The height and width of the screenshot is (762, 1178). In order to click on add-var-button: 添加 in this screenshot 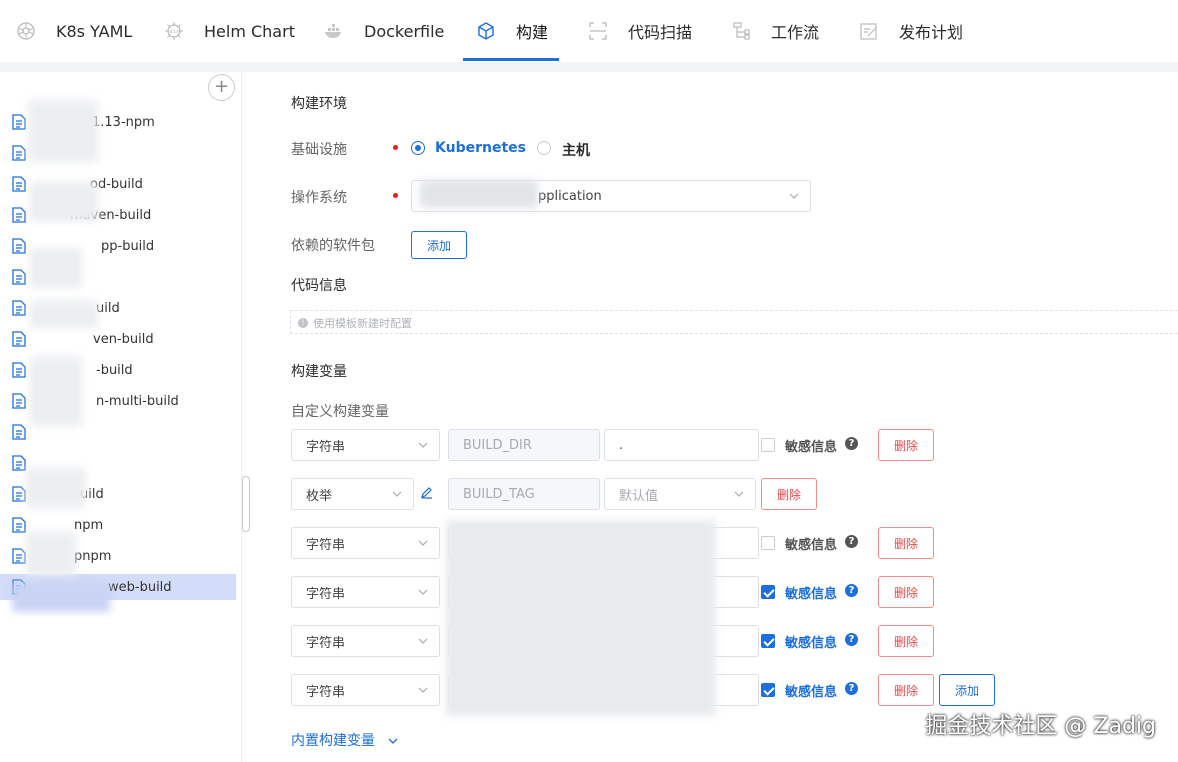, I will do `click(967, 690)`.